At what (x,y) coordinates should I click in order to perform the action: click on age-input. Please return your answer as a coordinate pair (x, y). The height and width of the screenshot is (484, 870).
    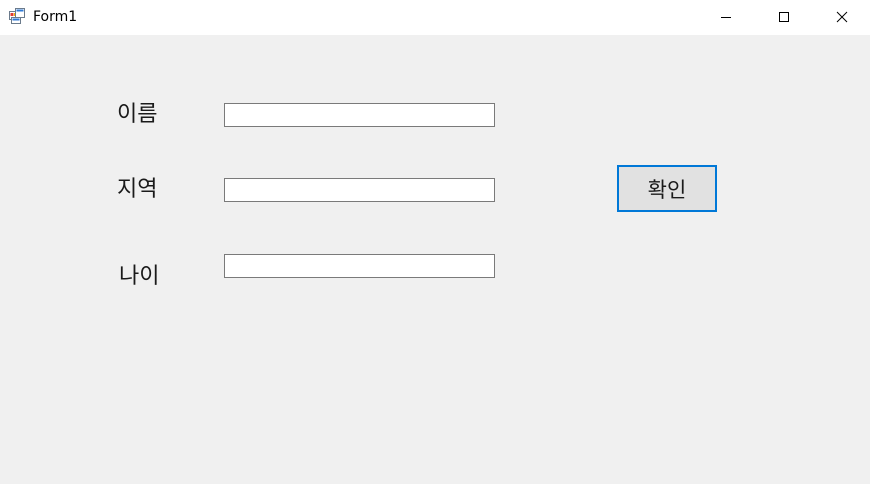
    Looking at the image, I should click on (359, 266).